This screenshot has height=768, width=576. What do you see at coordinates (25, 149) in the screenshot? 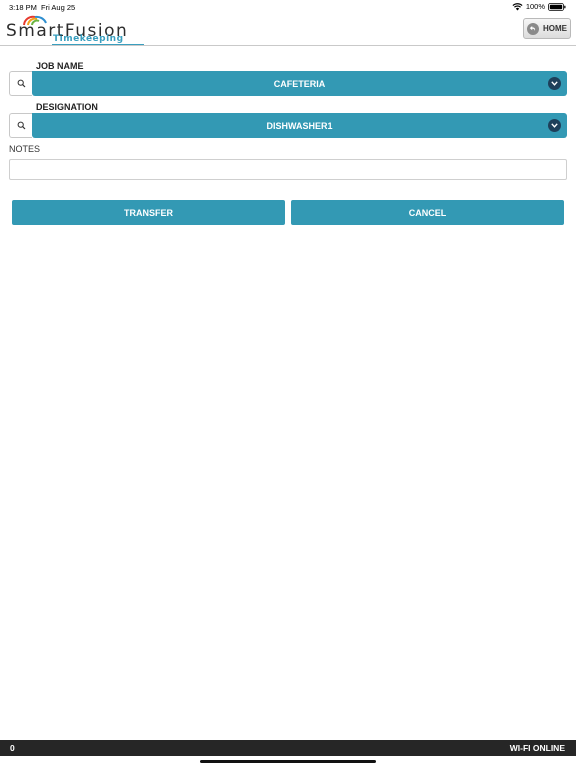
I see `notes-label: NOTES` at bounding box center [25, 149].